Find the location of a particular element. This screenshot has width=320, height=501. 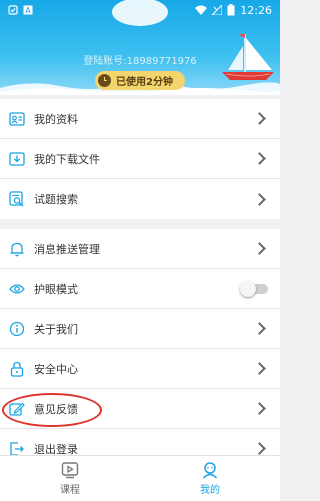

svg-text: A is located at coordinates (28, 10).